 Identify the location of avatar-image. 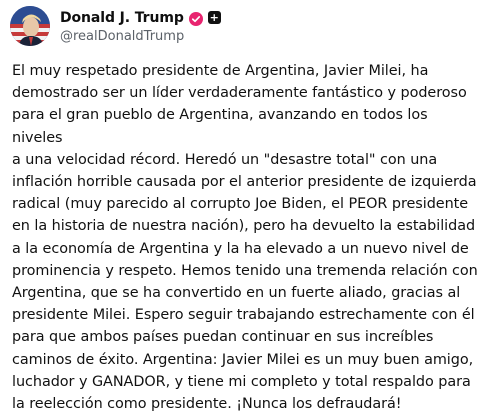
(30, 26).